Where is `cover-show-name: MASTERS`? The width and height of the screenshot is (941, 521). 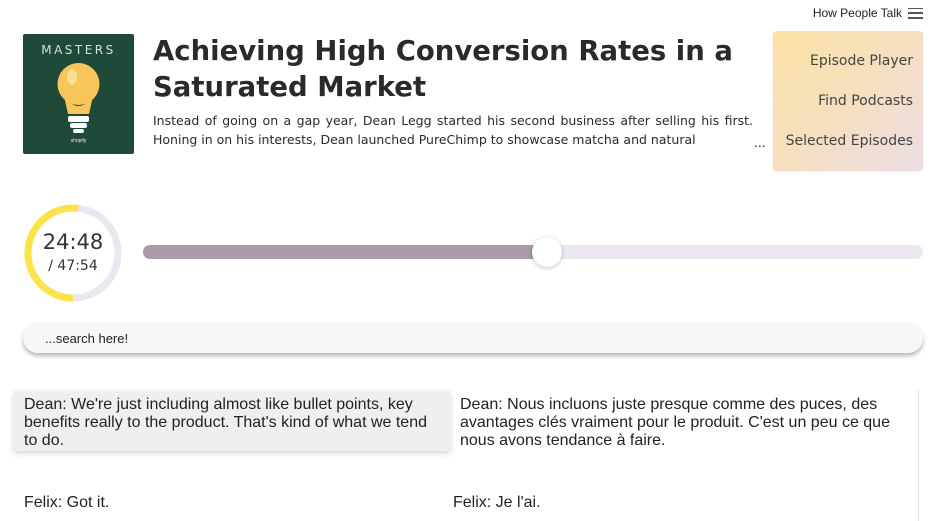
cover-show-name: MASTERS is located at coordinates (78, 50).